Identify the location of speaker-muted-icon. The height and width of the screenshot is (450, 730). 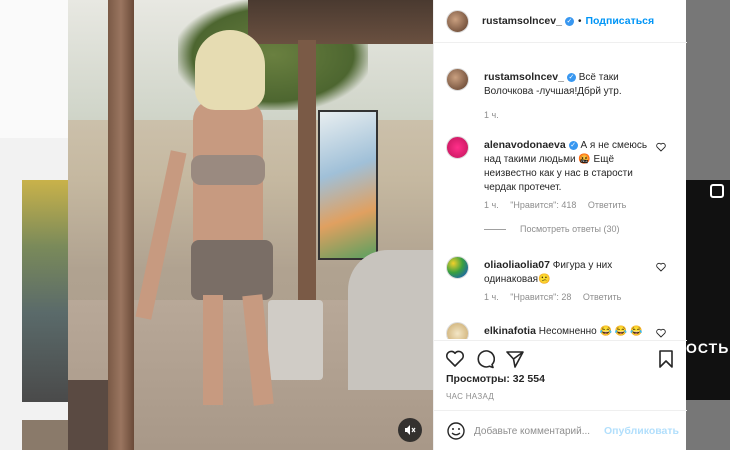
(410, 430).